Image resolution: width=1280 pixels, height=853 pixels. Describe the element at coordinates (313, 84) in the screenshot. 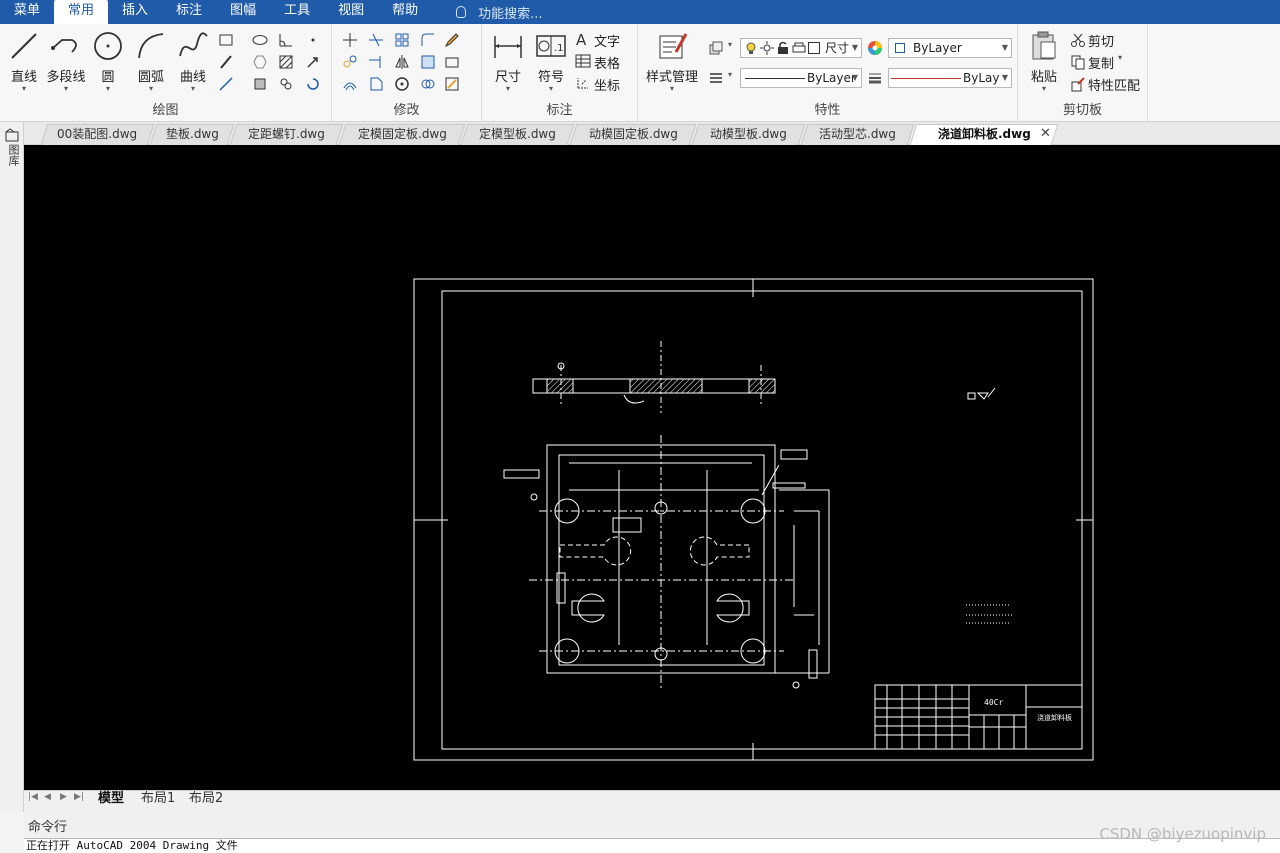

I see `wipeout-icon` at that location.